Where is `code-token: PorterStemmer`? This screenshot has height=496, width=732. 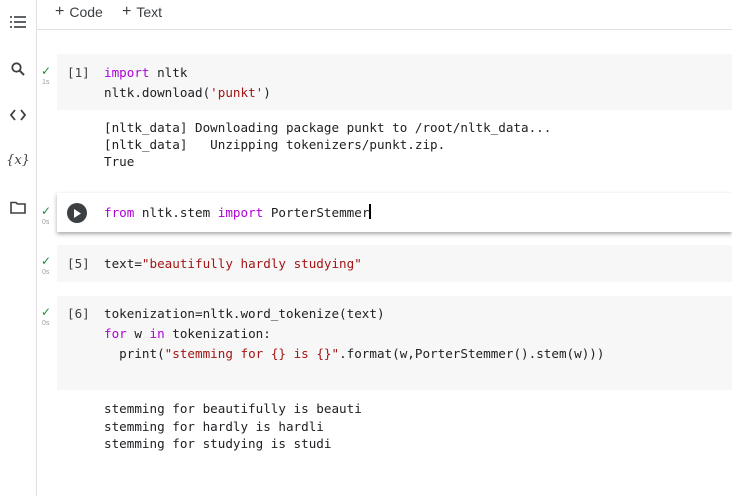 code-token: PorterStemmer is located at coordinates (316, 212).